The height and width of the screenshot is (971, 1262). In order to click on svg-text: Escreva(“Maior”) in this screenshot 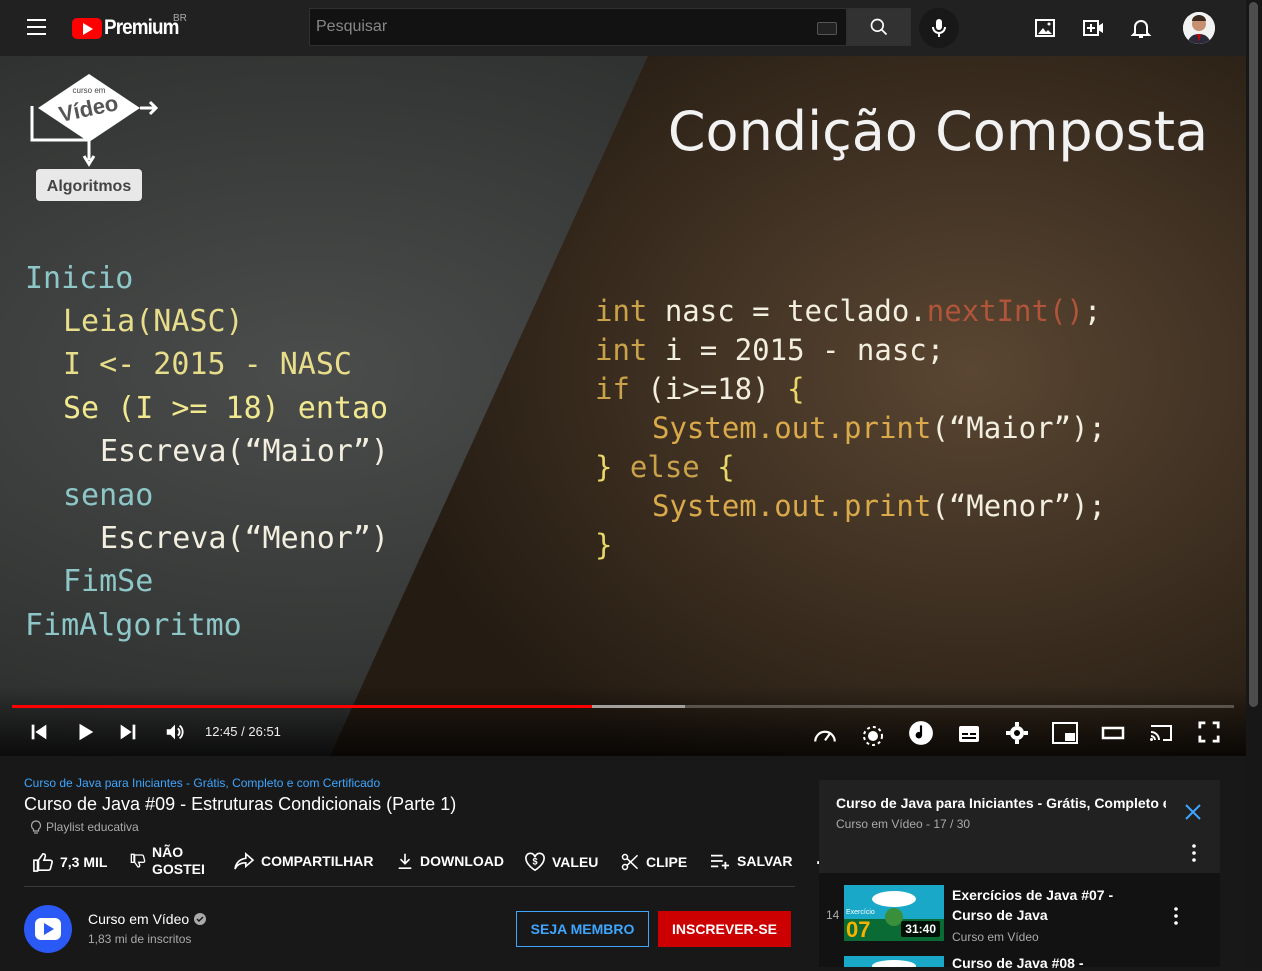, I will do `click(244, 451)`.